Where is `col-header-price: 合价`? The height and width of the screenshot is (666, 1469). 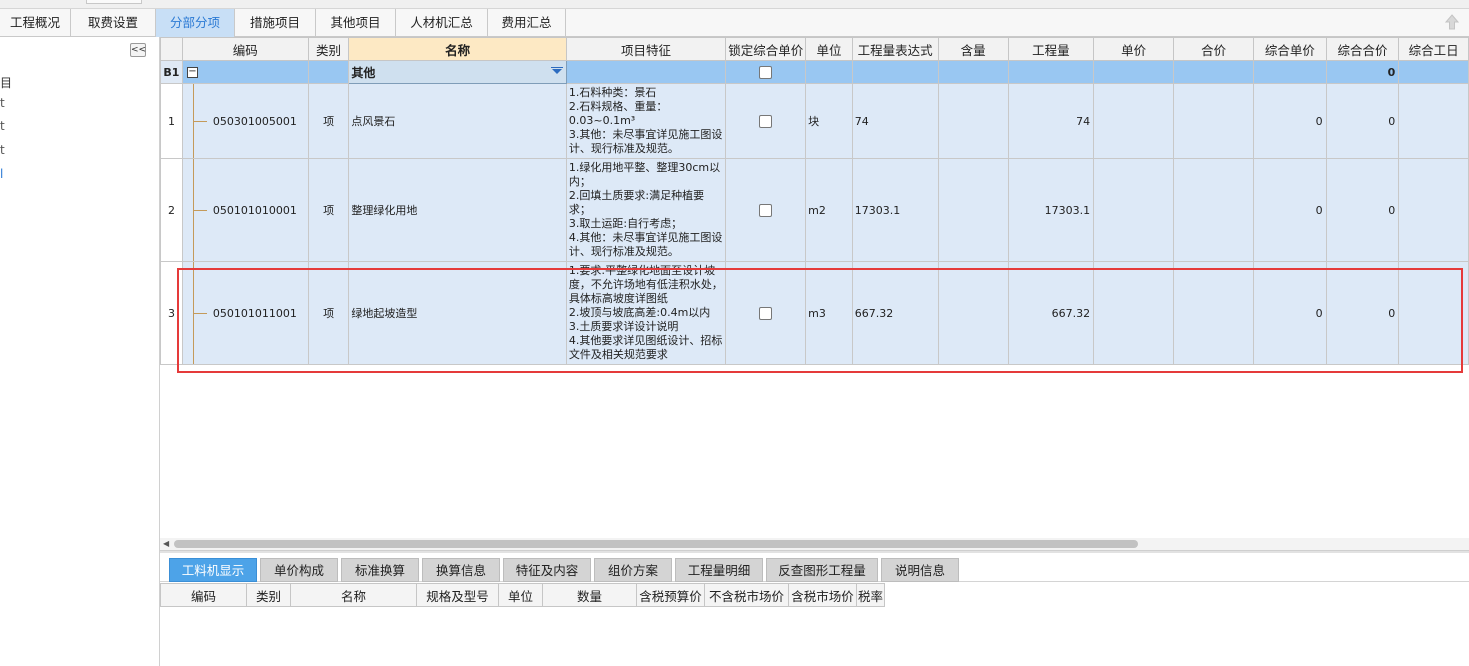 col-header-price: 合价 is located at coordinates (1214, 49).